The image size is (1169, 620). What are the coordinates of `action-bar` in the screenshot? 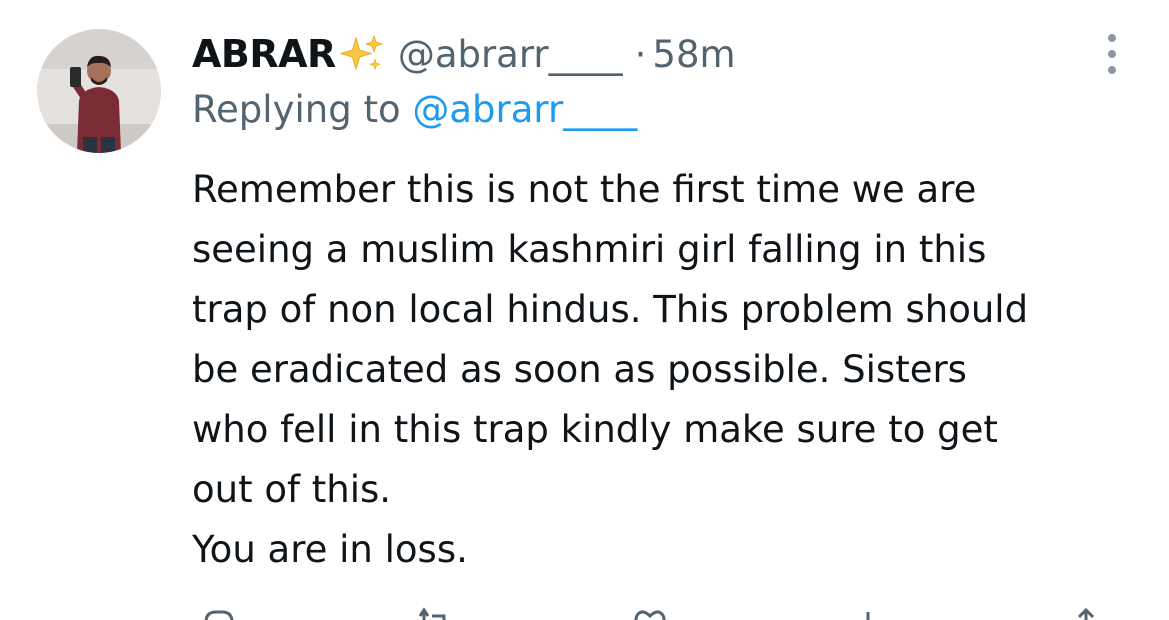 It's located at (652, 613).